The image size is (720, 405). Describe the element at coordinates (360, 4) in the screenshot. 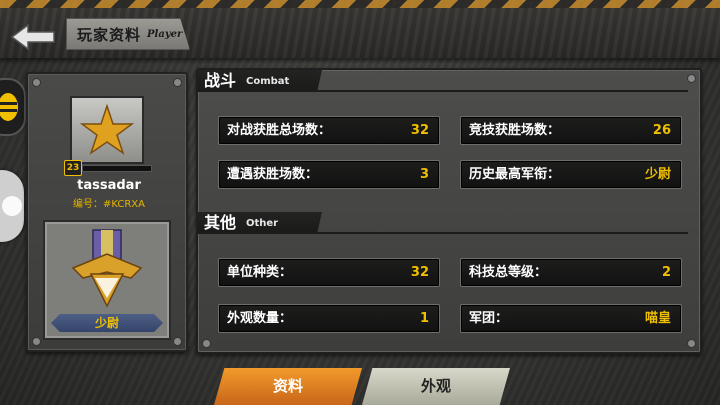

I see `hazard-stripe` at that location.